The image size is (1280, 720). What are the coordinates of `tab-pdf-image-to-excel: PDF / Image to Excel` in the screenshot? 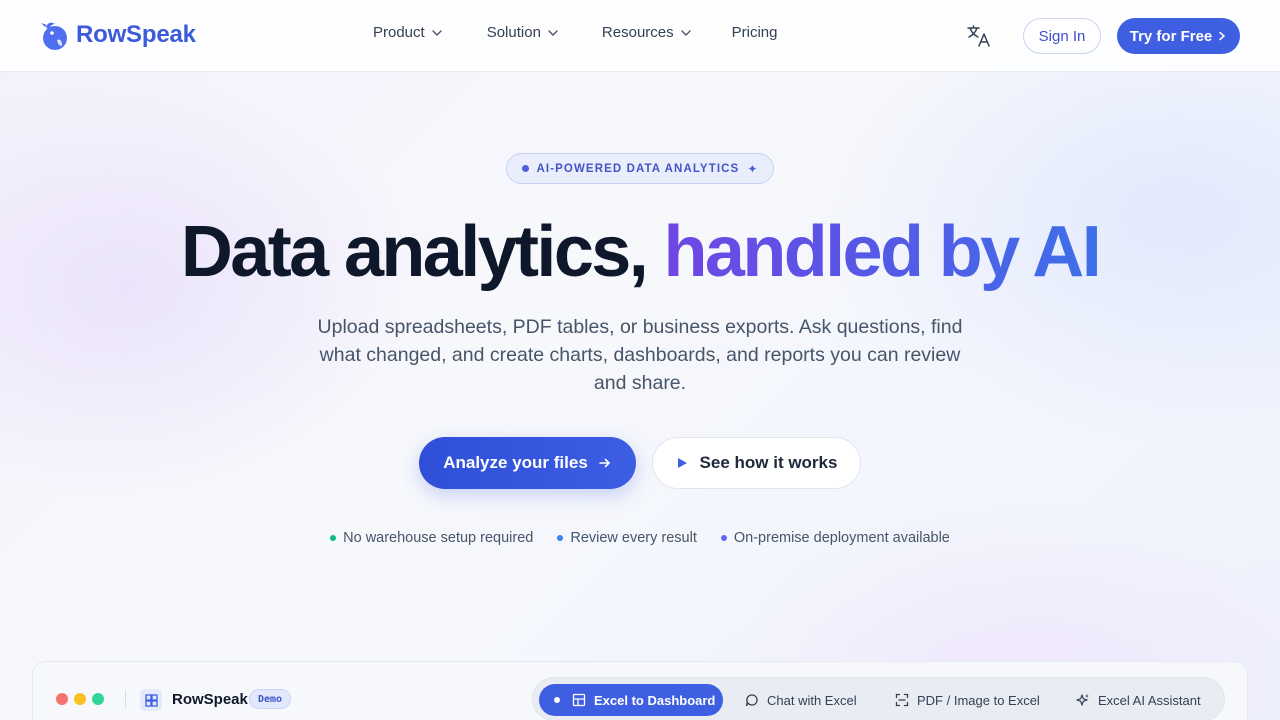 It's located at (967, 700).